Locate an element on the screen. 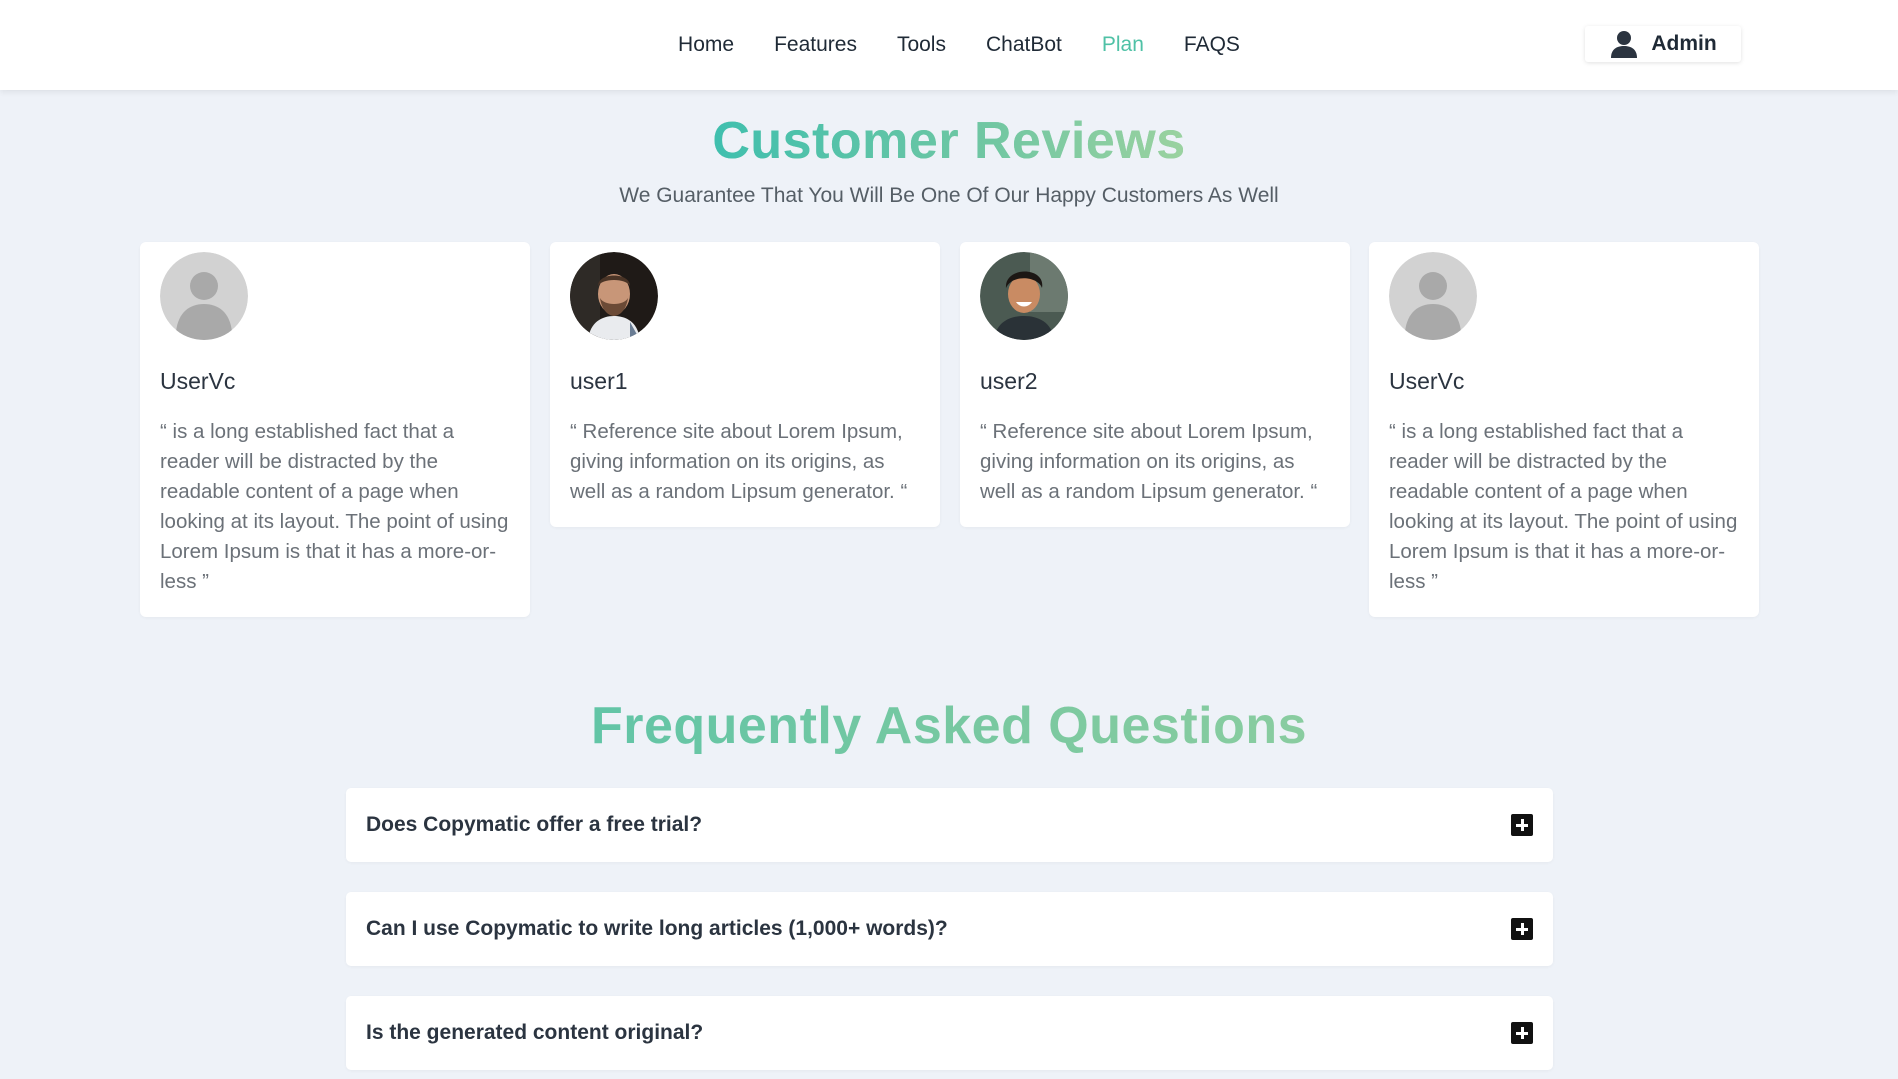  nav-chatbot-link: ChatBot is located at coordinates (1024, 45).